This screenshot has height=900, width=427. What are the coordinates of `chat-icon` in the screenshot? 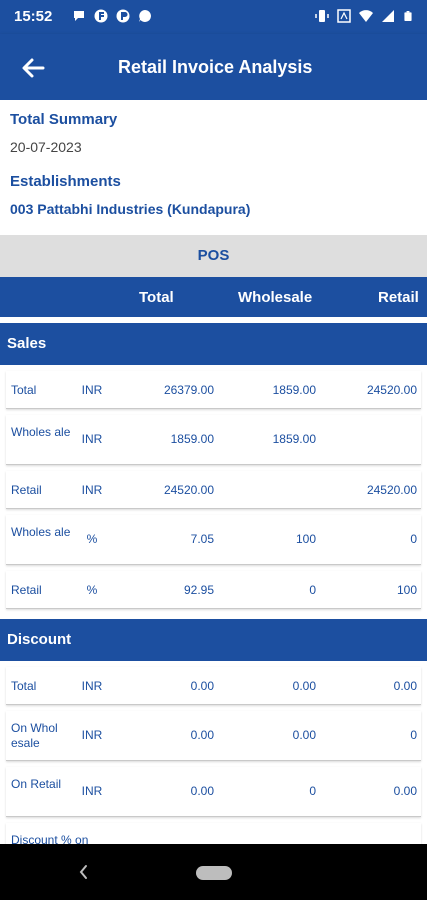 It's located at (145, 16).